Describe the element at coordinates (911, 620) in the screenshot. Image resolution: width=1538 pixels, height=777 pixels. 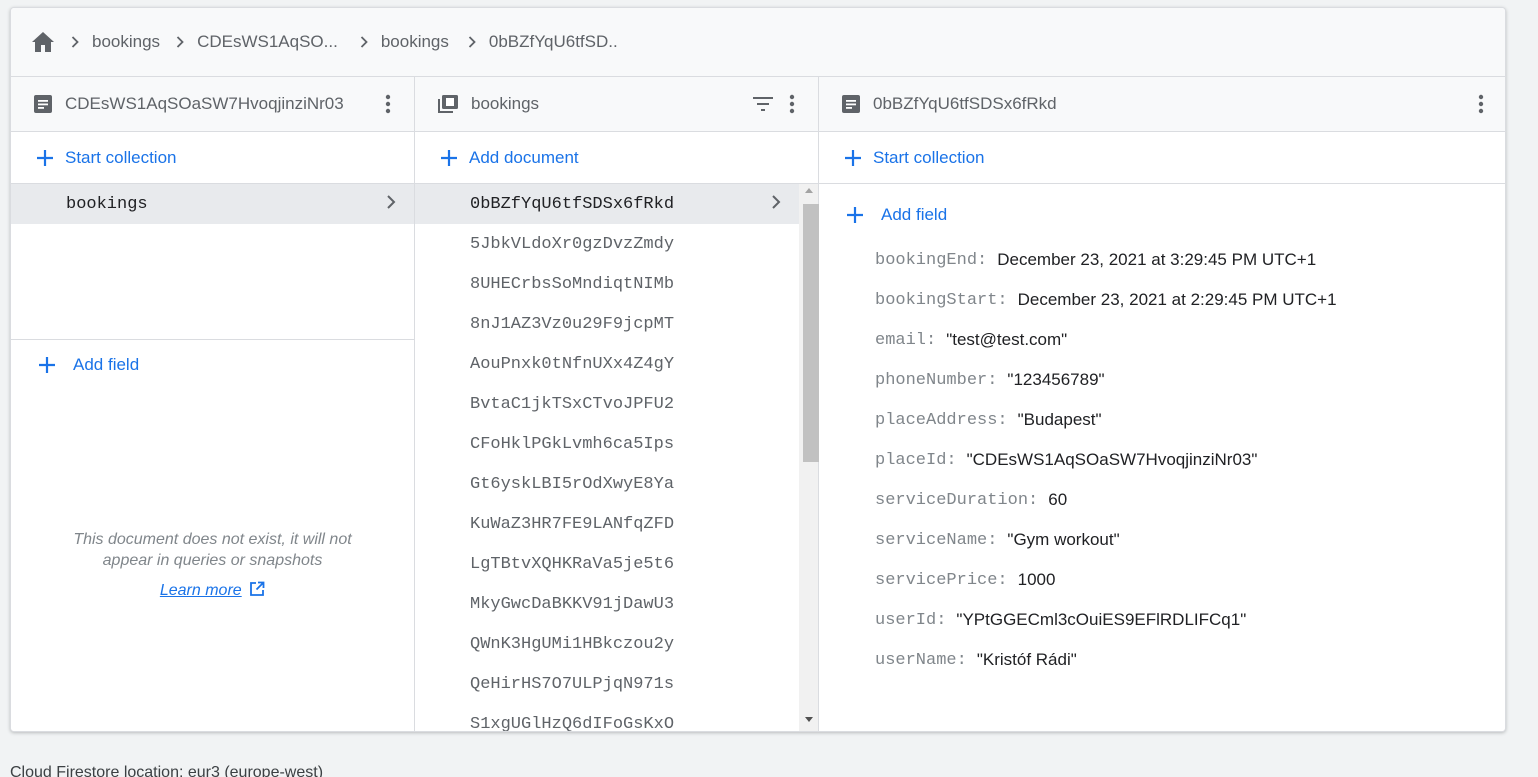
I see `field-key: userId:` at that location.